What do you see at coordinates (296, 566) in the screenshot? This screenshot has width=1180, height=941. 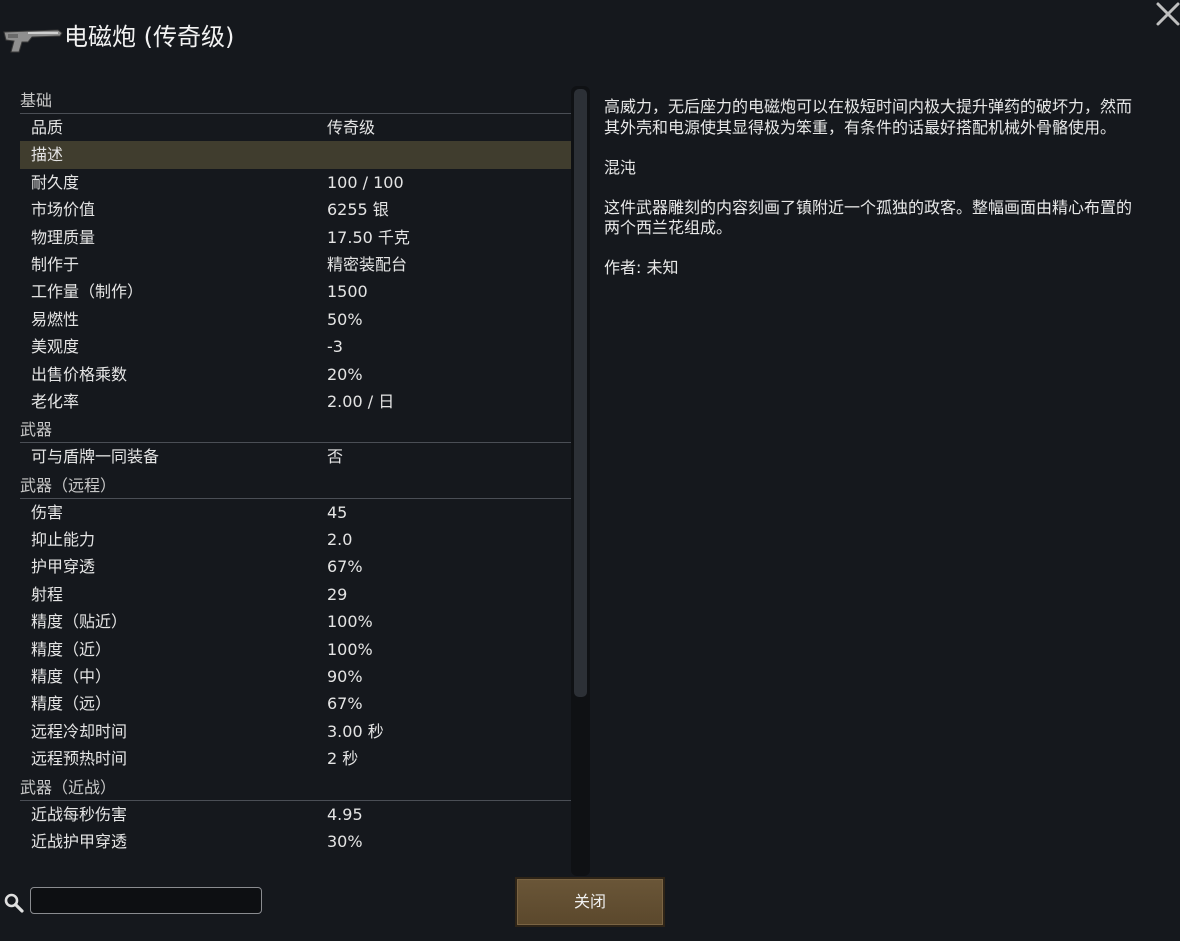 I see `stat-row: 护甲穿透 67%` at bounding box center [296, 566].